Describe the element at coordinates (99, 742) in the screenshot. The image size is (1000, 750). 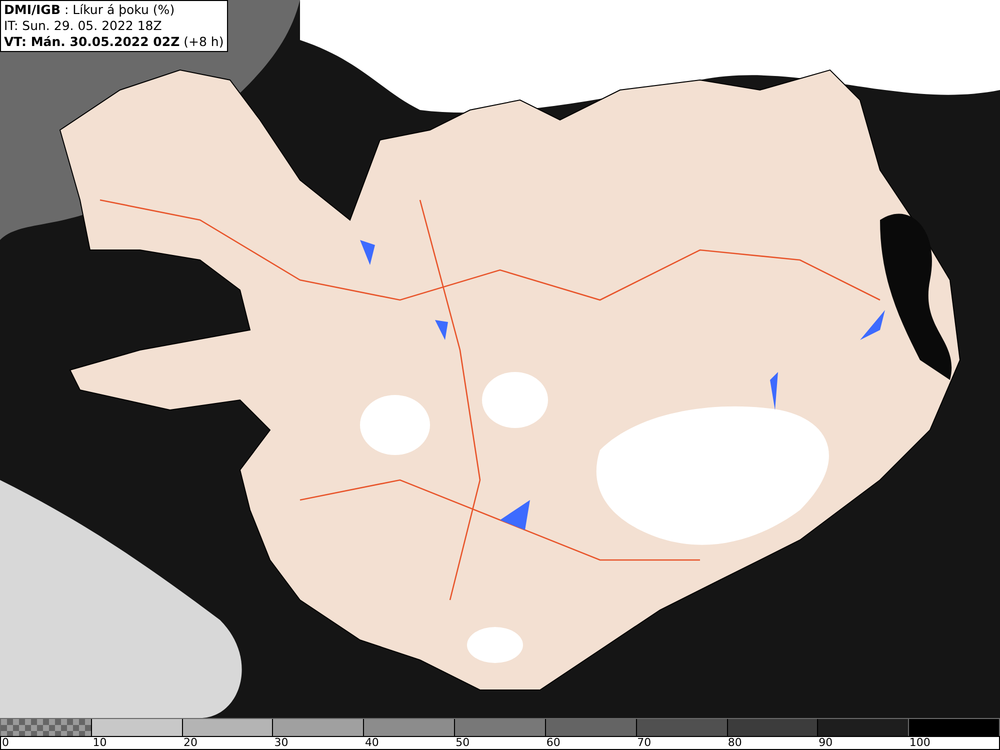
I see `legend-label: 10` at that location.